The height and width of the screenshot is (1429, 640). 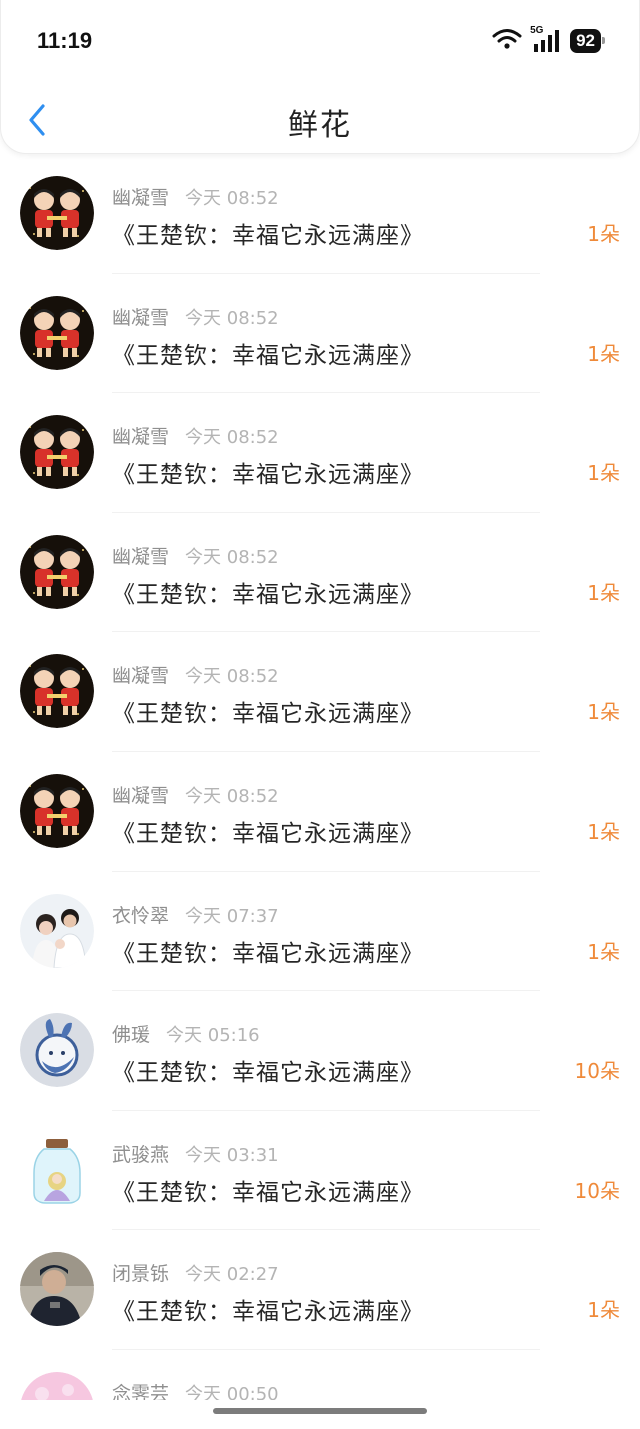 What do you see at coordinates (320, 1051) in the screenshot?
I see `list-item: 佛瑗 今天 05:16 《王楚钦：幸福它永远满座》 10朵` at bounding box center [320, 1051].